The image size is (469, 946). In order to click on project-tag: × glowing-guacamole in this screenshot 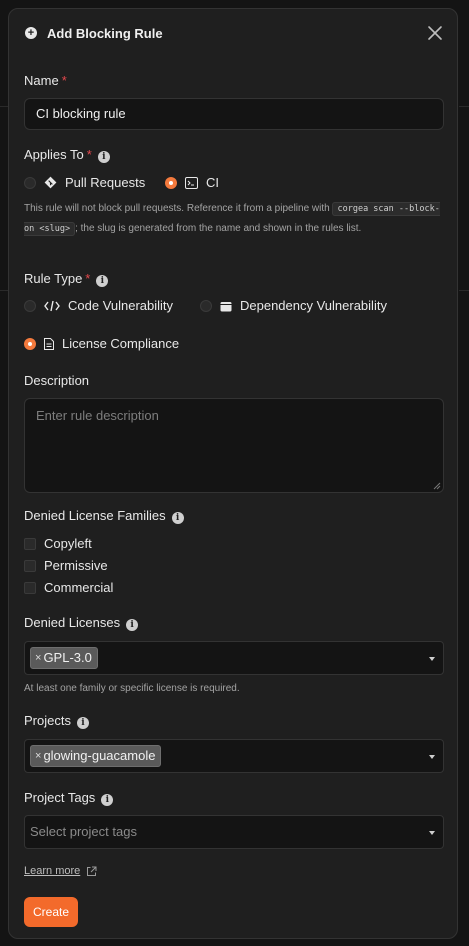, I will do `click(96, 756)`.